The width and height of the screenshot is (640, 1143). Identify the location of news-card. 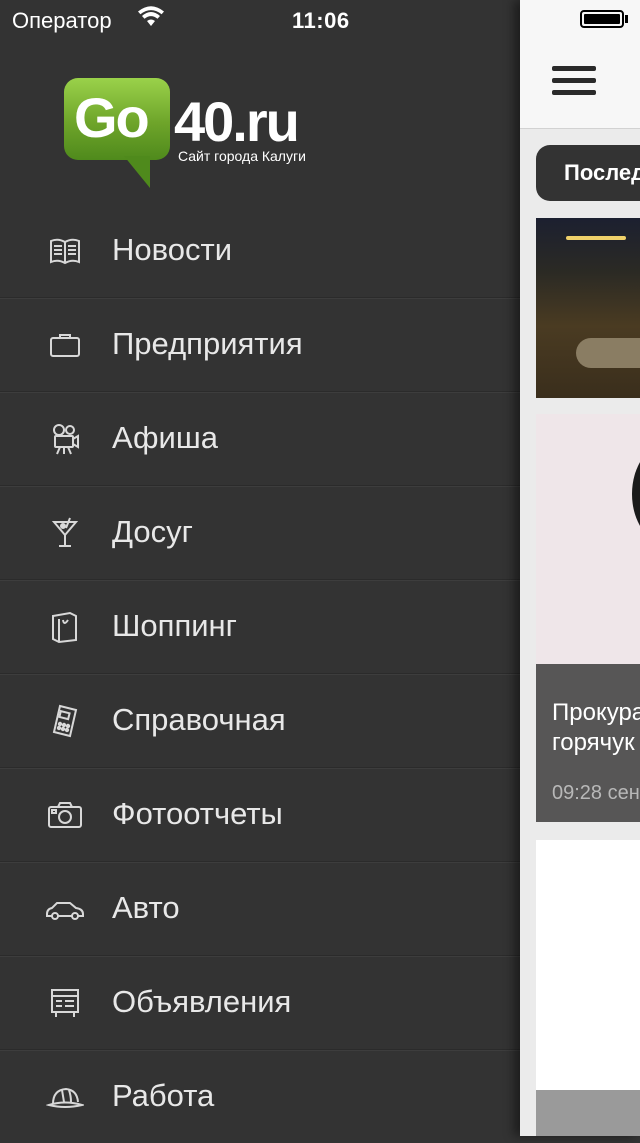
(588, 965).